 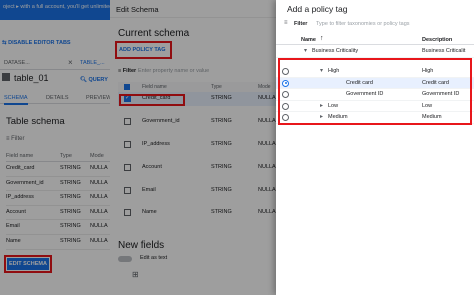 I want to click on sort-arrow-icon: ↑, so click(x=322, y=38).